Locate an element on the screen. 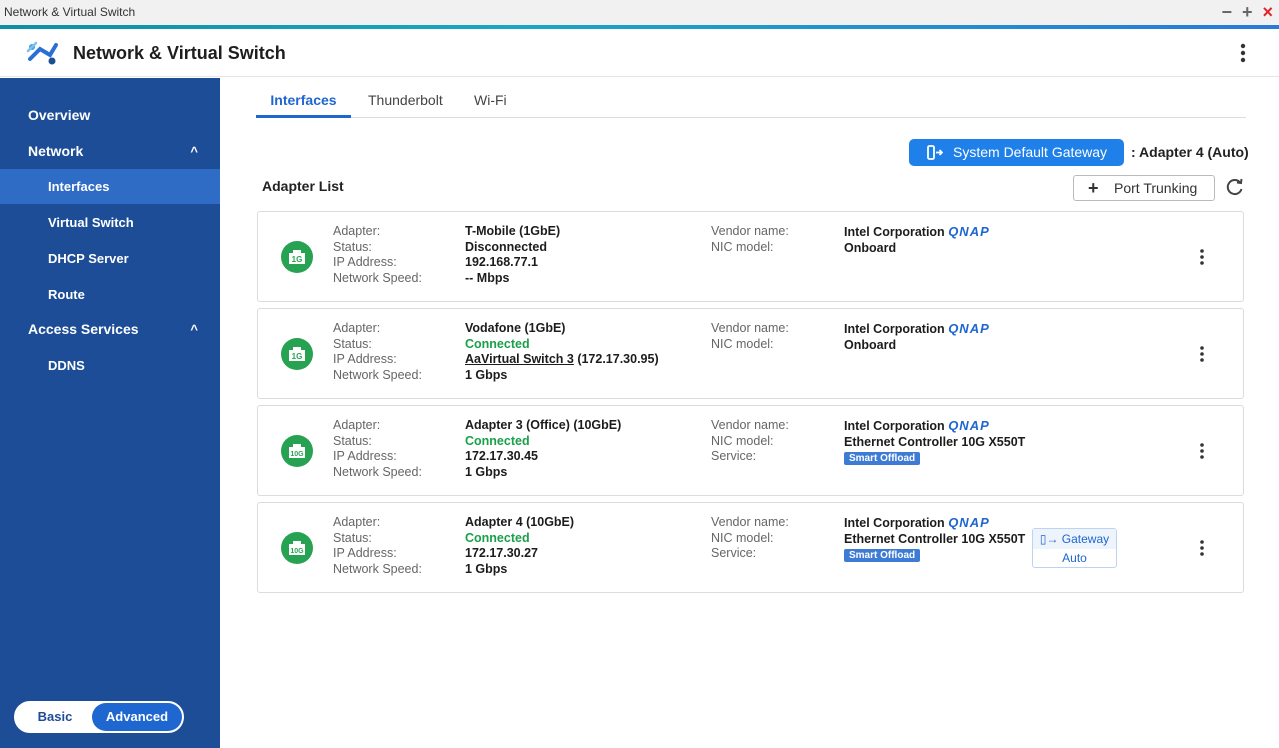 Image resolution: width=1279 pixels, height=748 pixels. sidebar-item-ddns: DDNS is located at coordinates (110, 365).